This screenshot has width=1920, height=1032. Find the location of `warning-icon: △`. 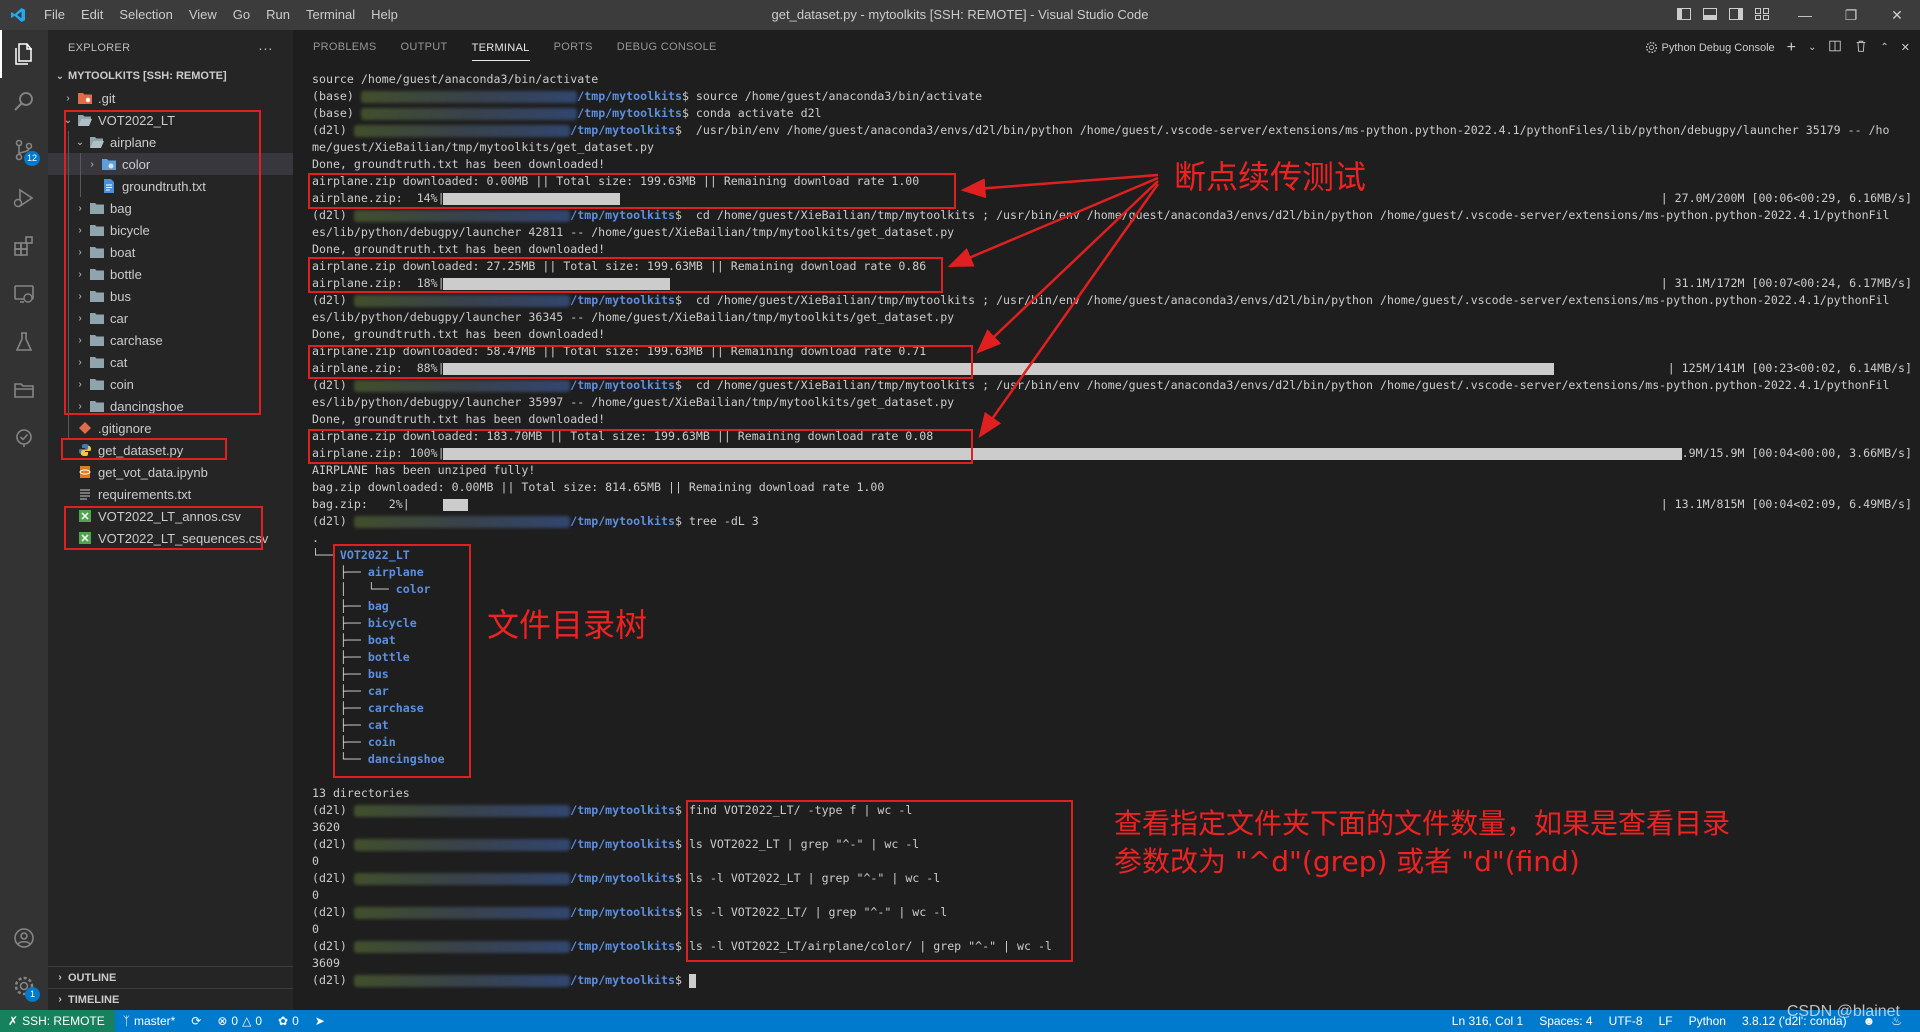

warning-icon: △ is located at coordinates (247, 1021).